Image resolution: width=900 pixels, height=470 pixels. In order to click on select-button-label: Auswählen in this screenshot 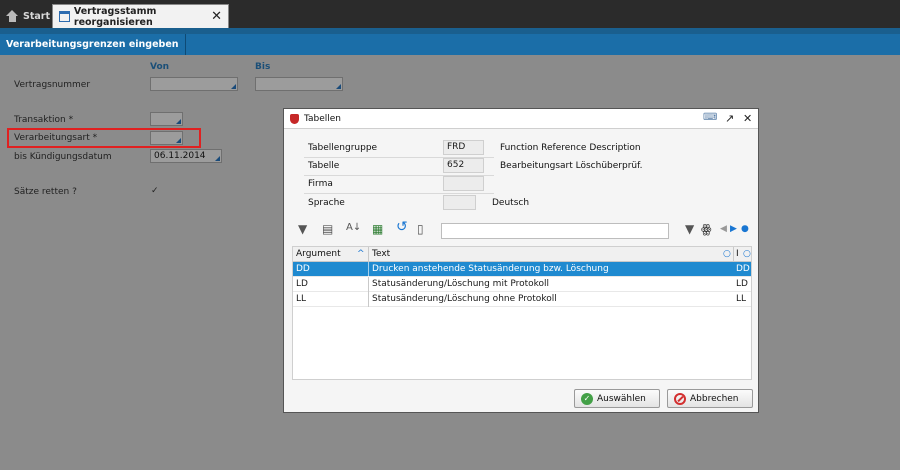, I will do `click(621, 398)`.